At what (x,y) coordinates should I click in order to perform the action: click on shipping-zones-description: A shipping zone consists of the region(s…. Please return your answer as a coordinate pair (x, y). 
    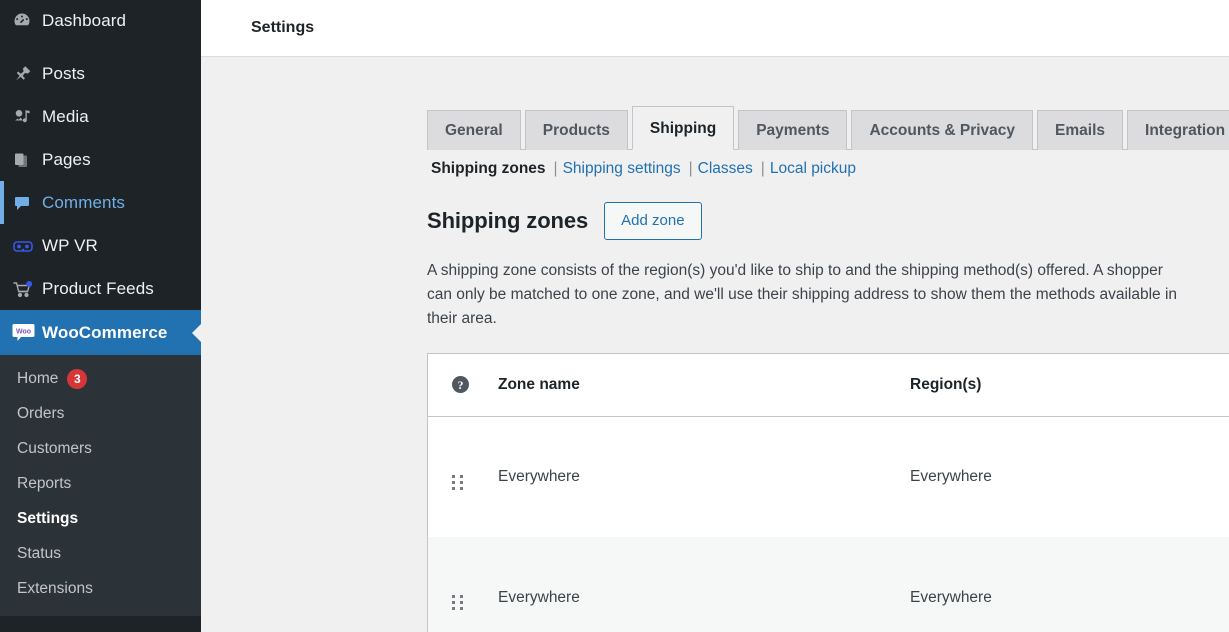
    Looking at the image, I should click on (802, 294).